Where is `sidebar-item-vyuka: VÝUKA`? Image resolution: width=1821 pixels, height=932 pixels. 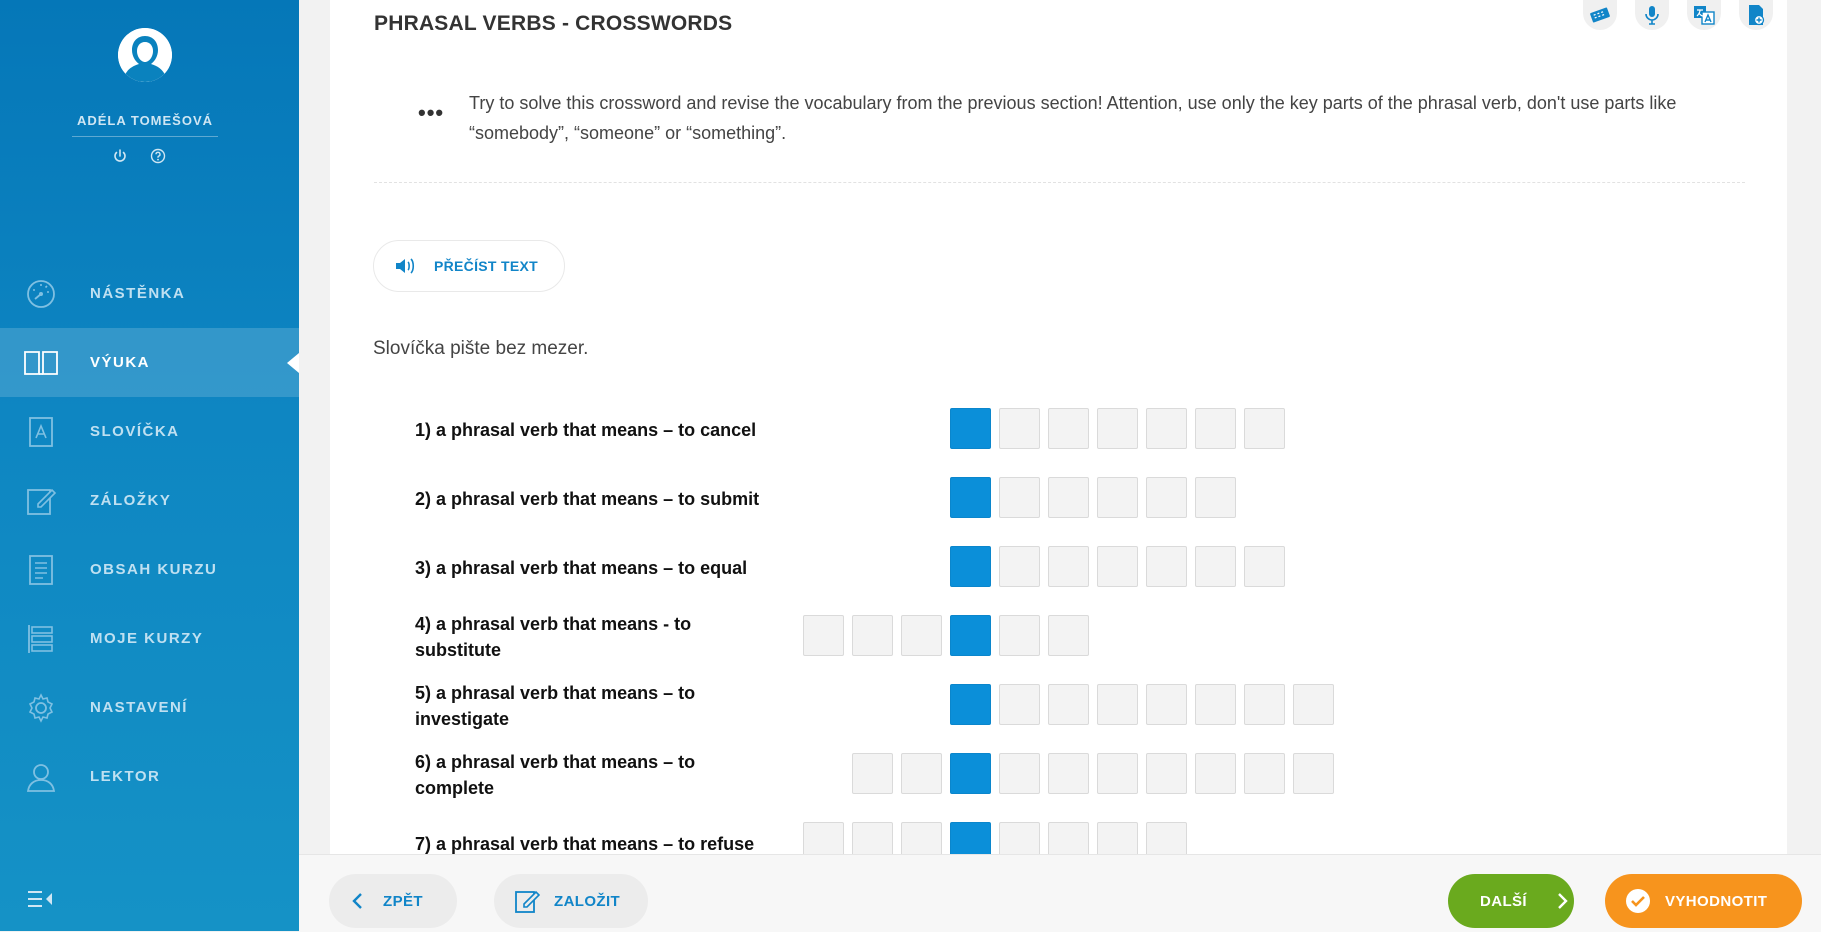
sidebar-item-vyuka: VÝUKA is located at coordinates (149, 362).